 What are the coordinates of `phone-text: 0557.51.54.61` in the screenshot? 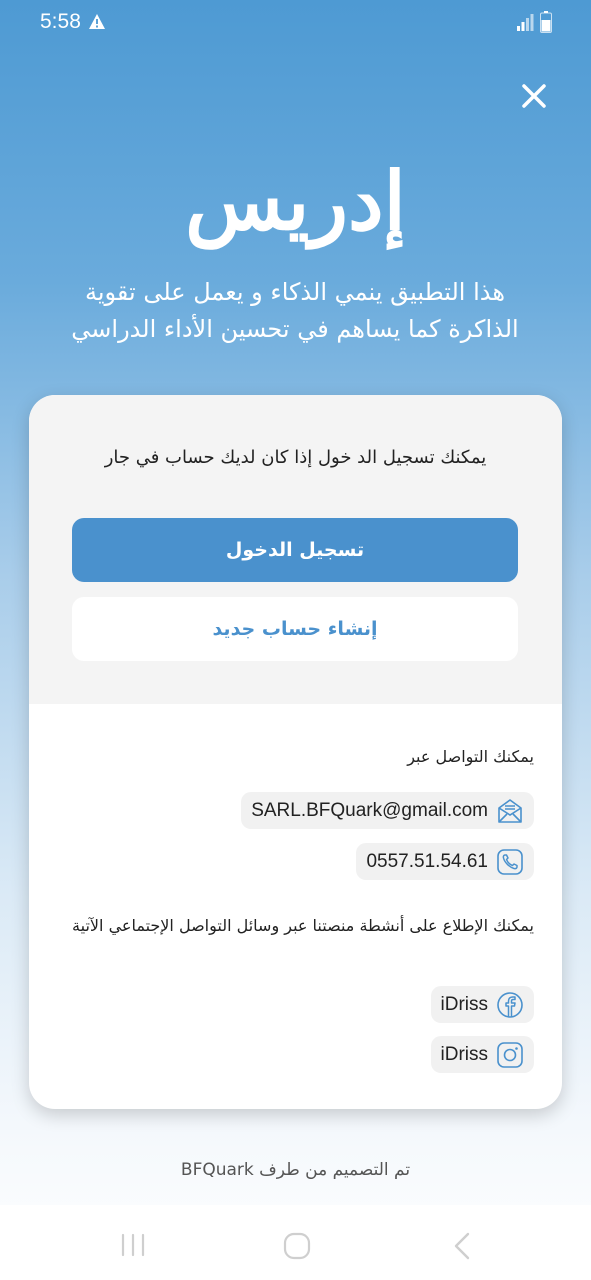 It's located at (427, 861).